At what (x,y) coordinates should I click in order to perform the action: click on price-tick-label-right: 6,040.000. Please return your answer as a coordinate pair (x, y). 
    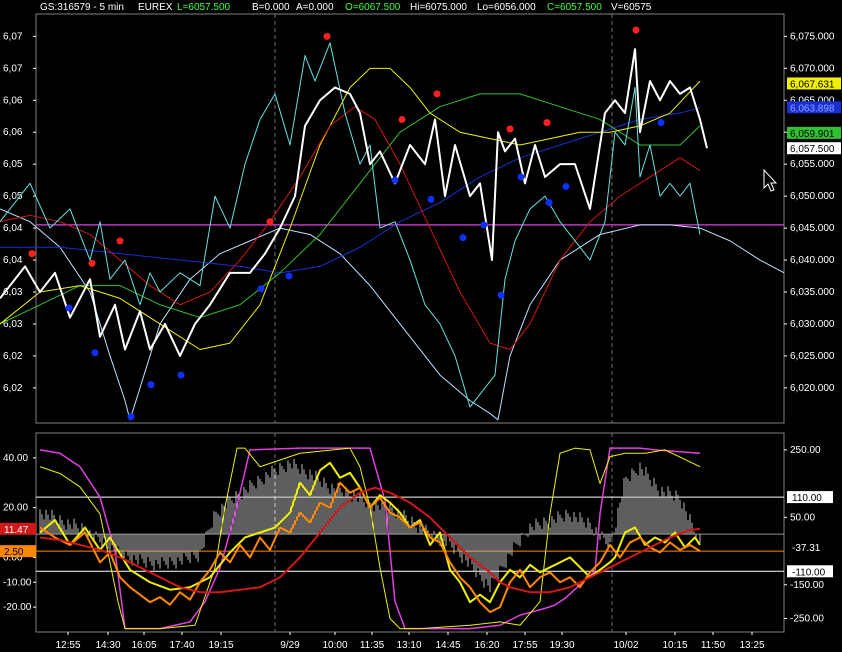
    Looking at the image, I should click on (812, 260).